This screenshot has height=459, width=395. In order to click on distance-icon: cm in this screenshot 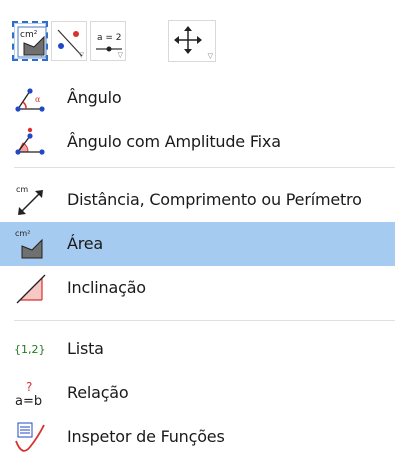, I will do `click(29, 200)`.